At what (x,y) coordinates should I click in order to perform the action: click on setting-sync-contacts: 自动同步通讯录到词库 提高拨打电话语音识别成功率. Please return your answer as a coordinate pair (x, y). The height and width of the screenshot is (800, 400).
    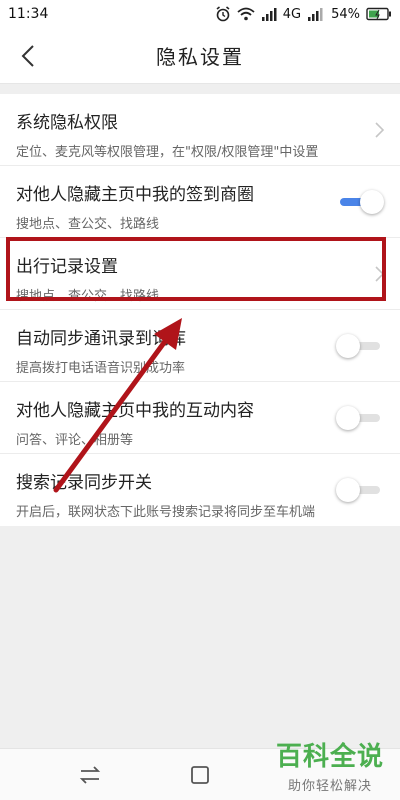
    Looking at the image, I should click on (200, 346).